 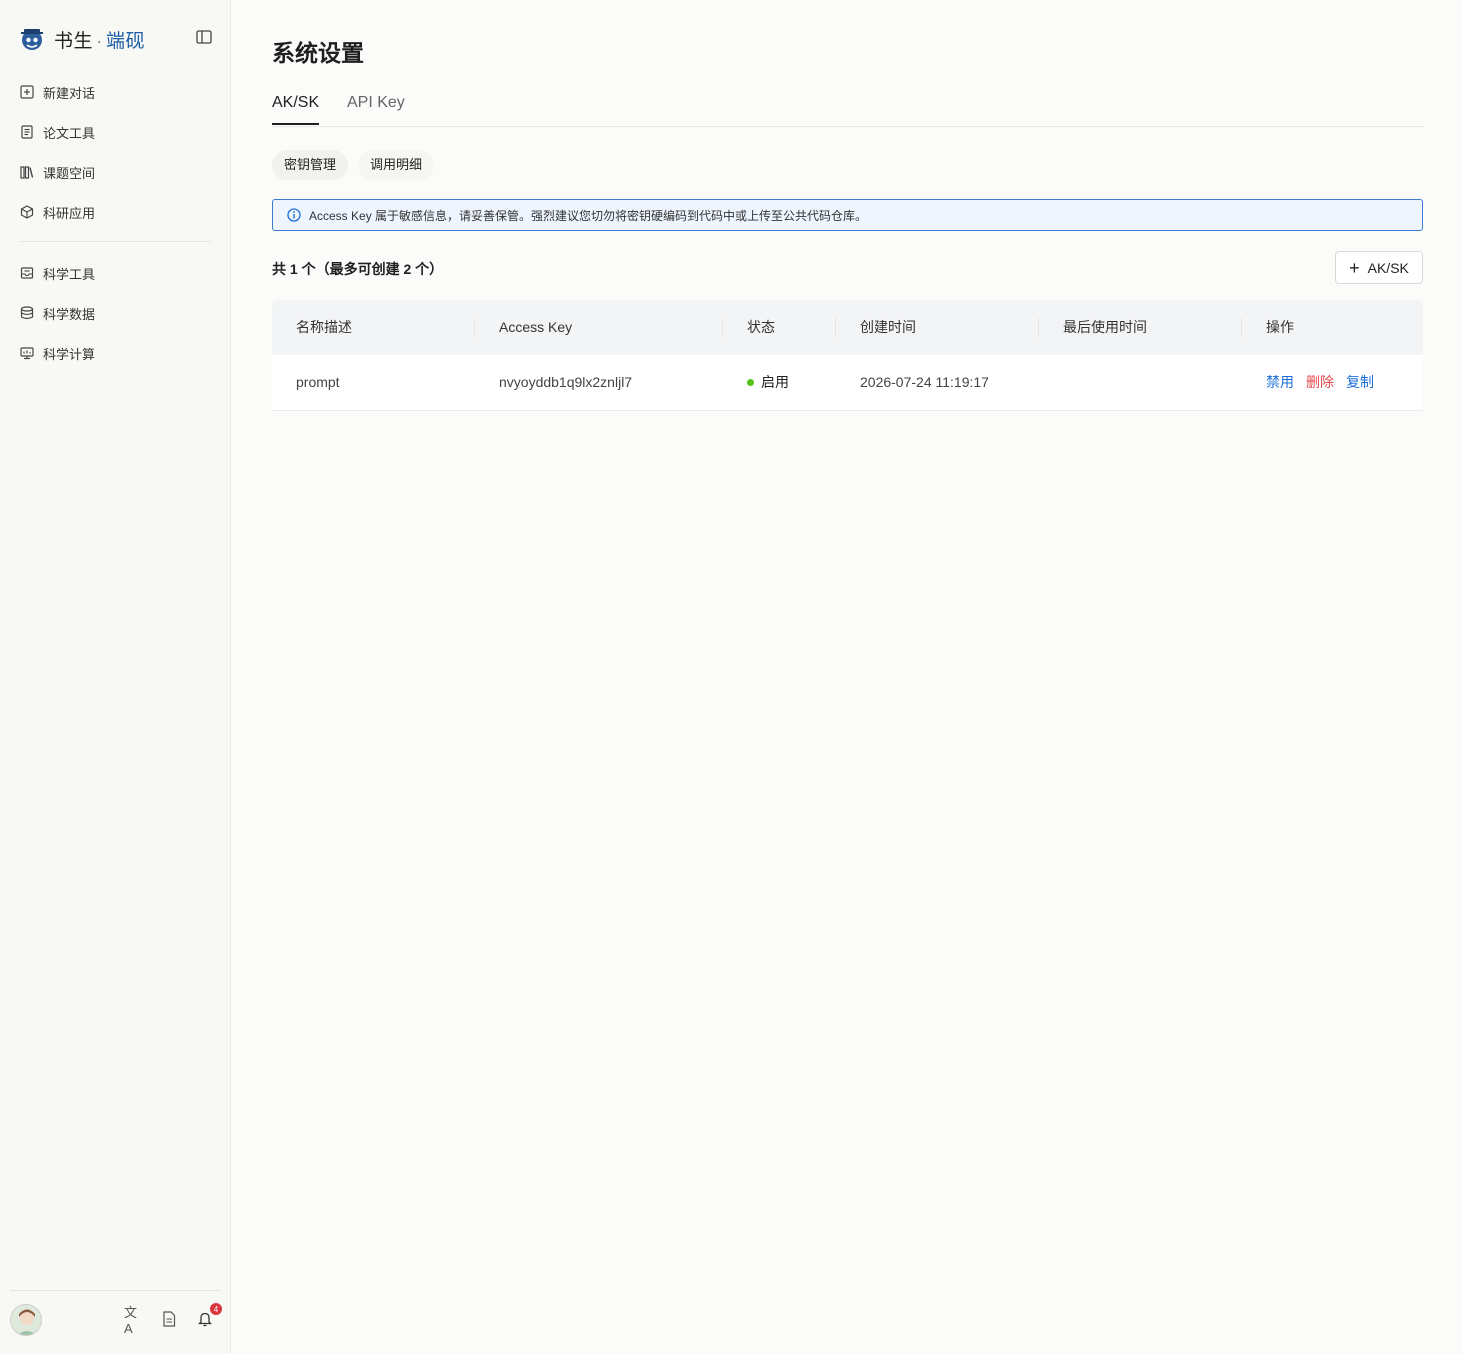 What do you see at coordinates (69, 93) in the screenshot?
I see `nav-item-label: 新建对话` at bounding box center [69, 93].